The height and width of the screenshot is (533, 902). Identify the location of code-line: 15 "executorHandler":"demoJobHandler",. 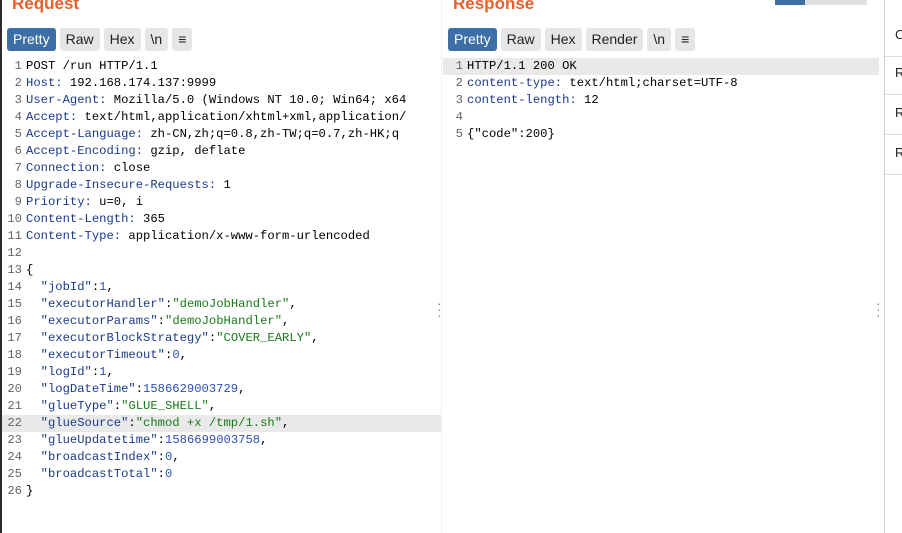
(222, 304).